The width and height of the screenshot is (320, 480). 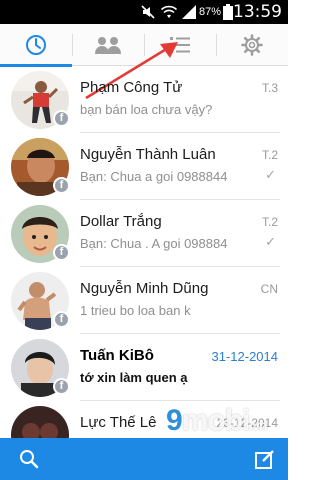 I want to click on conversation-row: f Phạm Công Tử bạn bán loa chưa vậy? T.3, so click(x=144, y=99).